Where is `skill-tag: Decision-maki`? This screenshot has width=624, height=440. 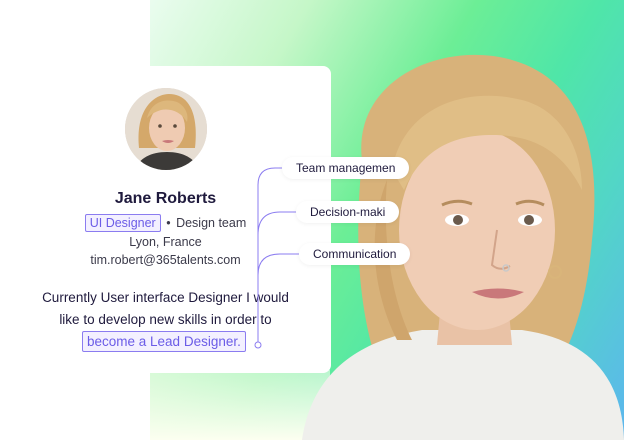 skill-tag: Decision-maki is located at coordinates (348, 212).